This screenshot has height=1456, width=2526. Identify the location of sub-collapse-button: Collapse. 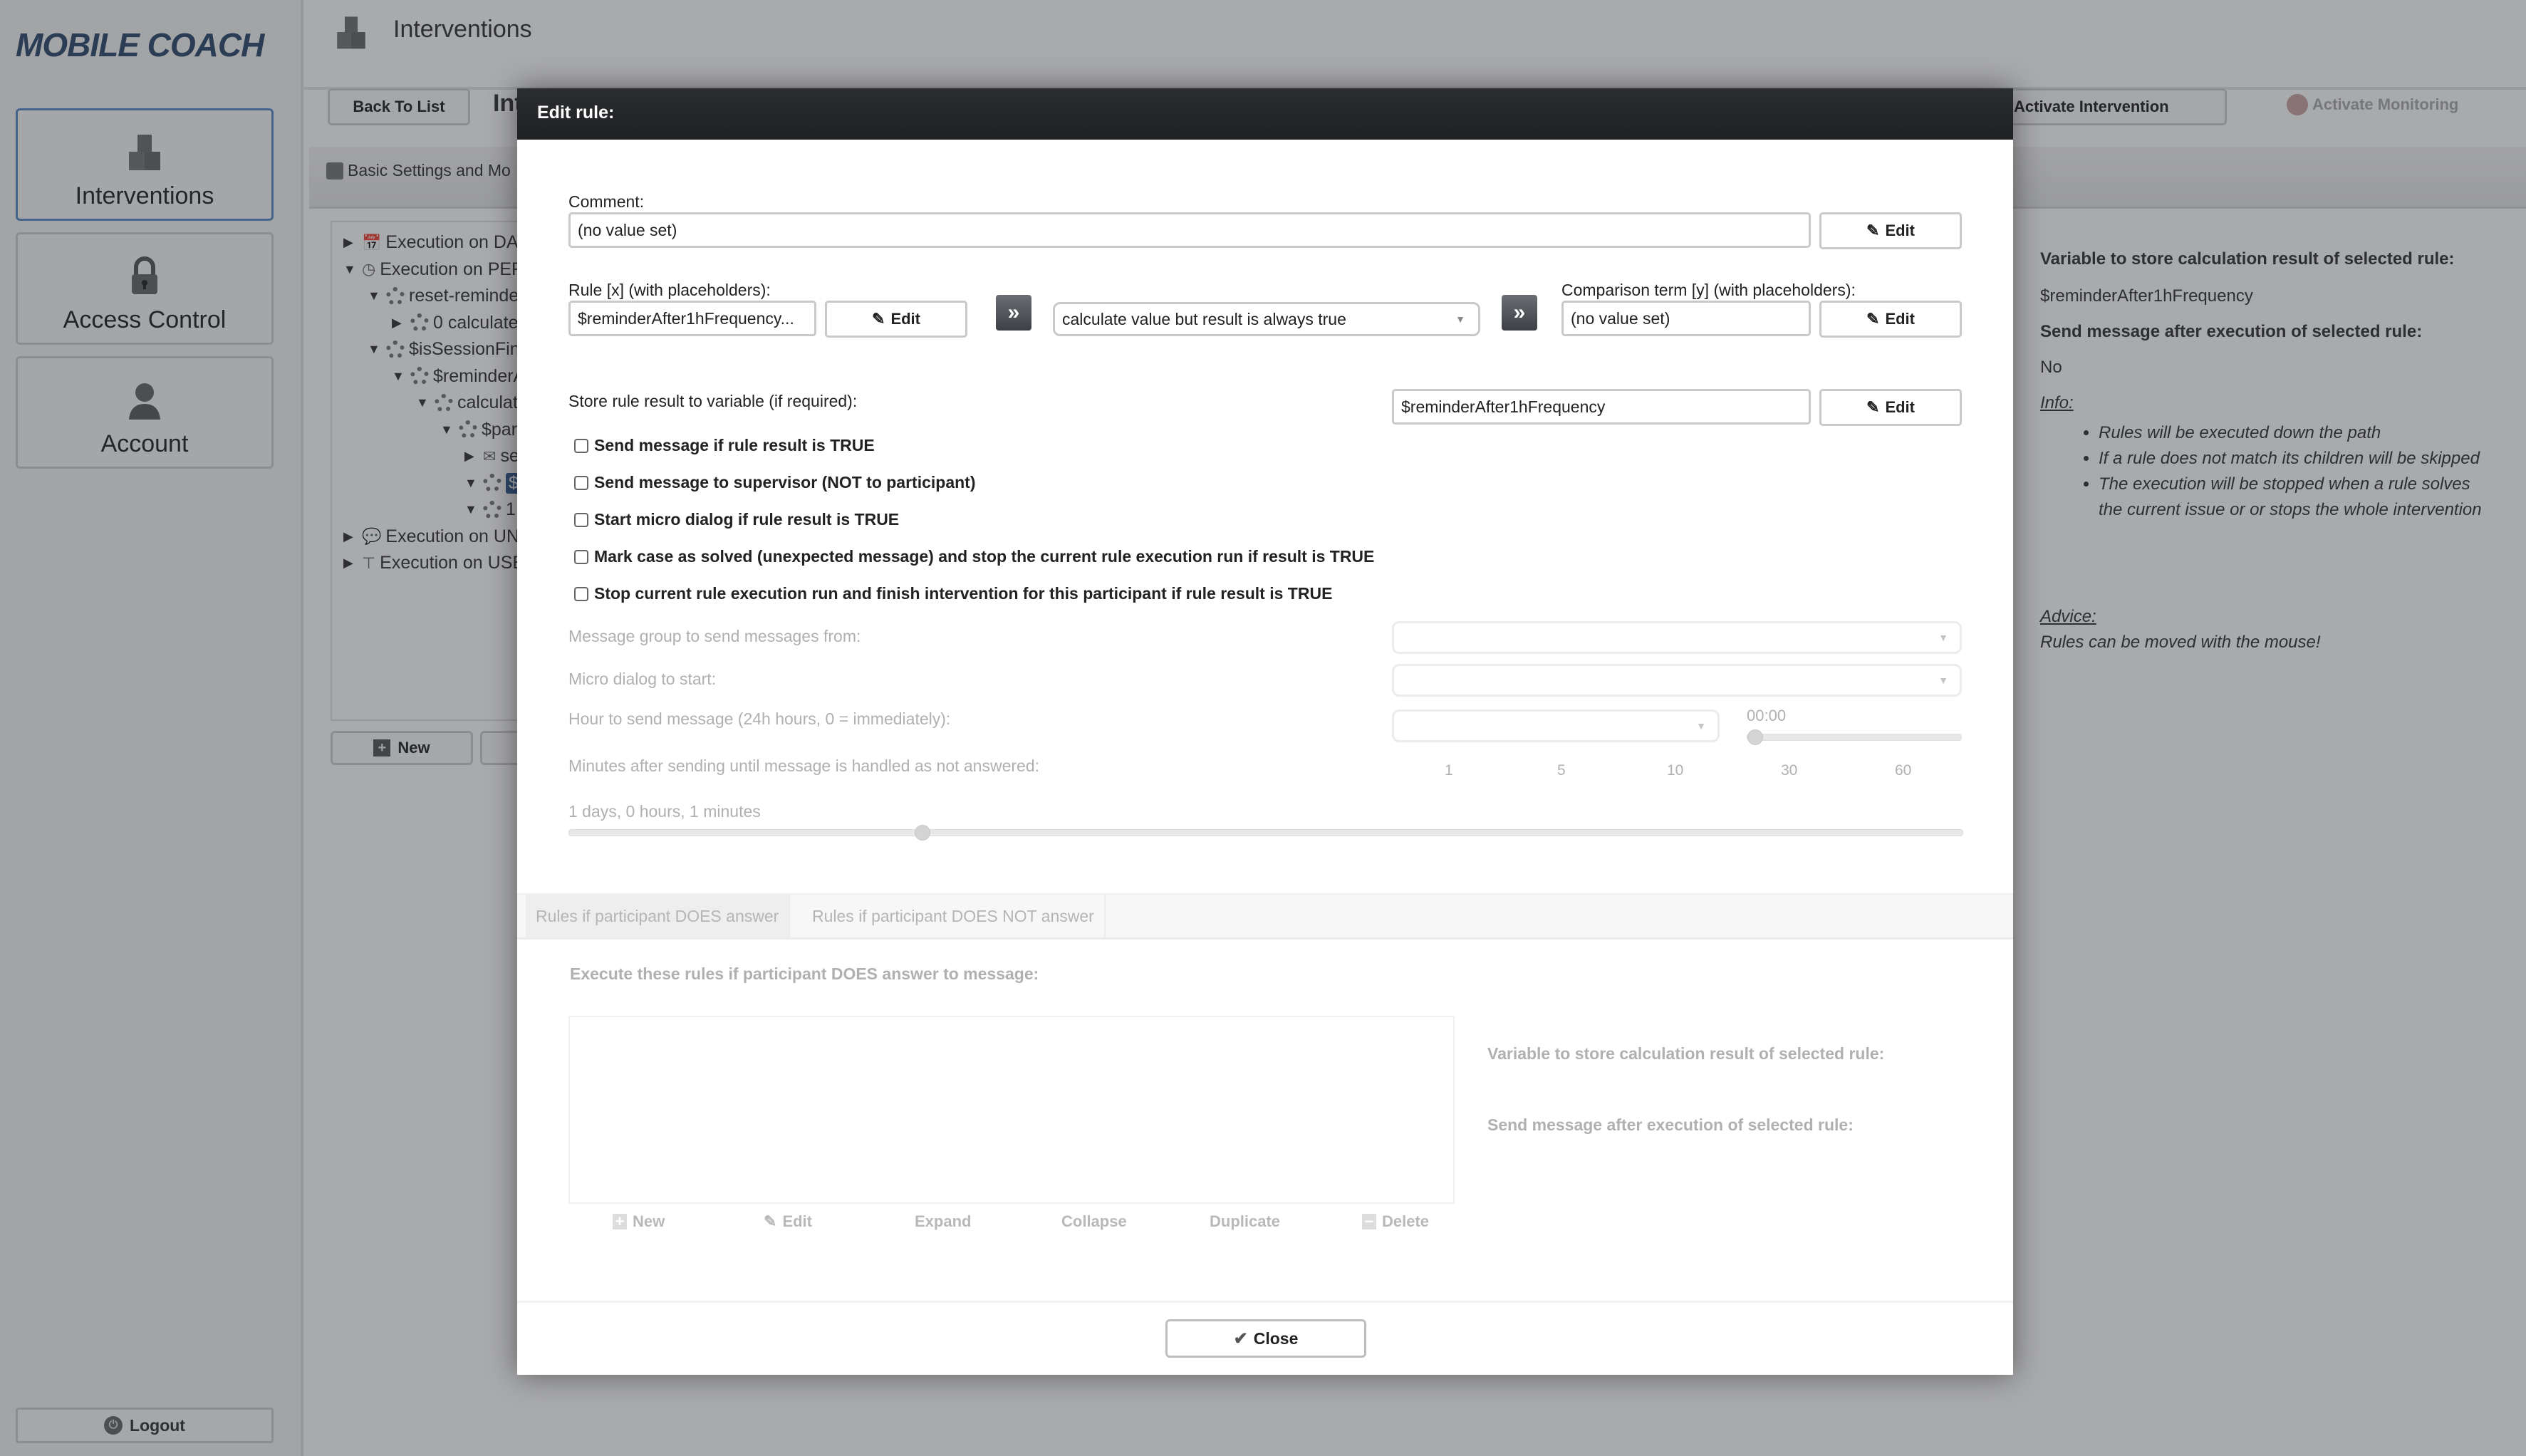
(1094, 1221).